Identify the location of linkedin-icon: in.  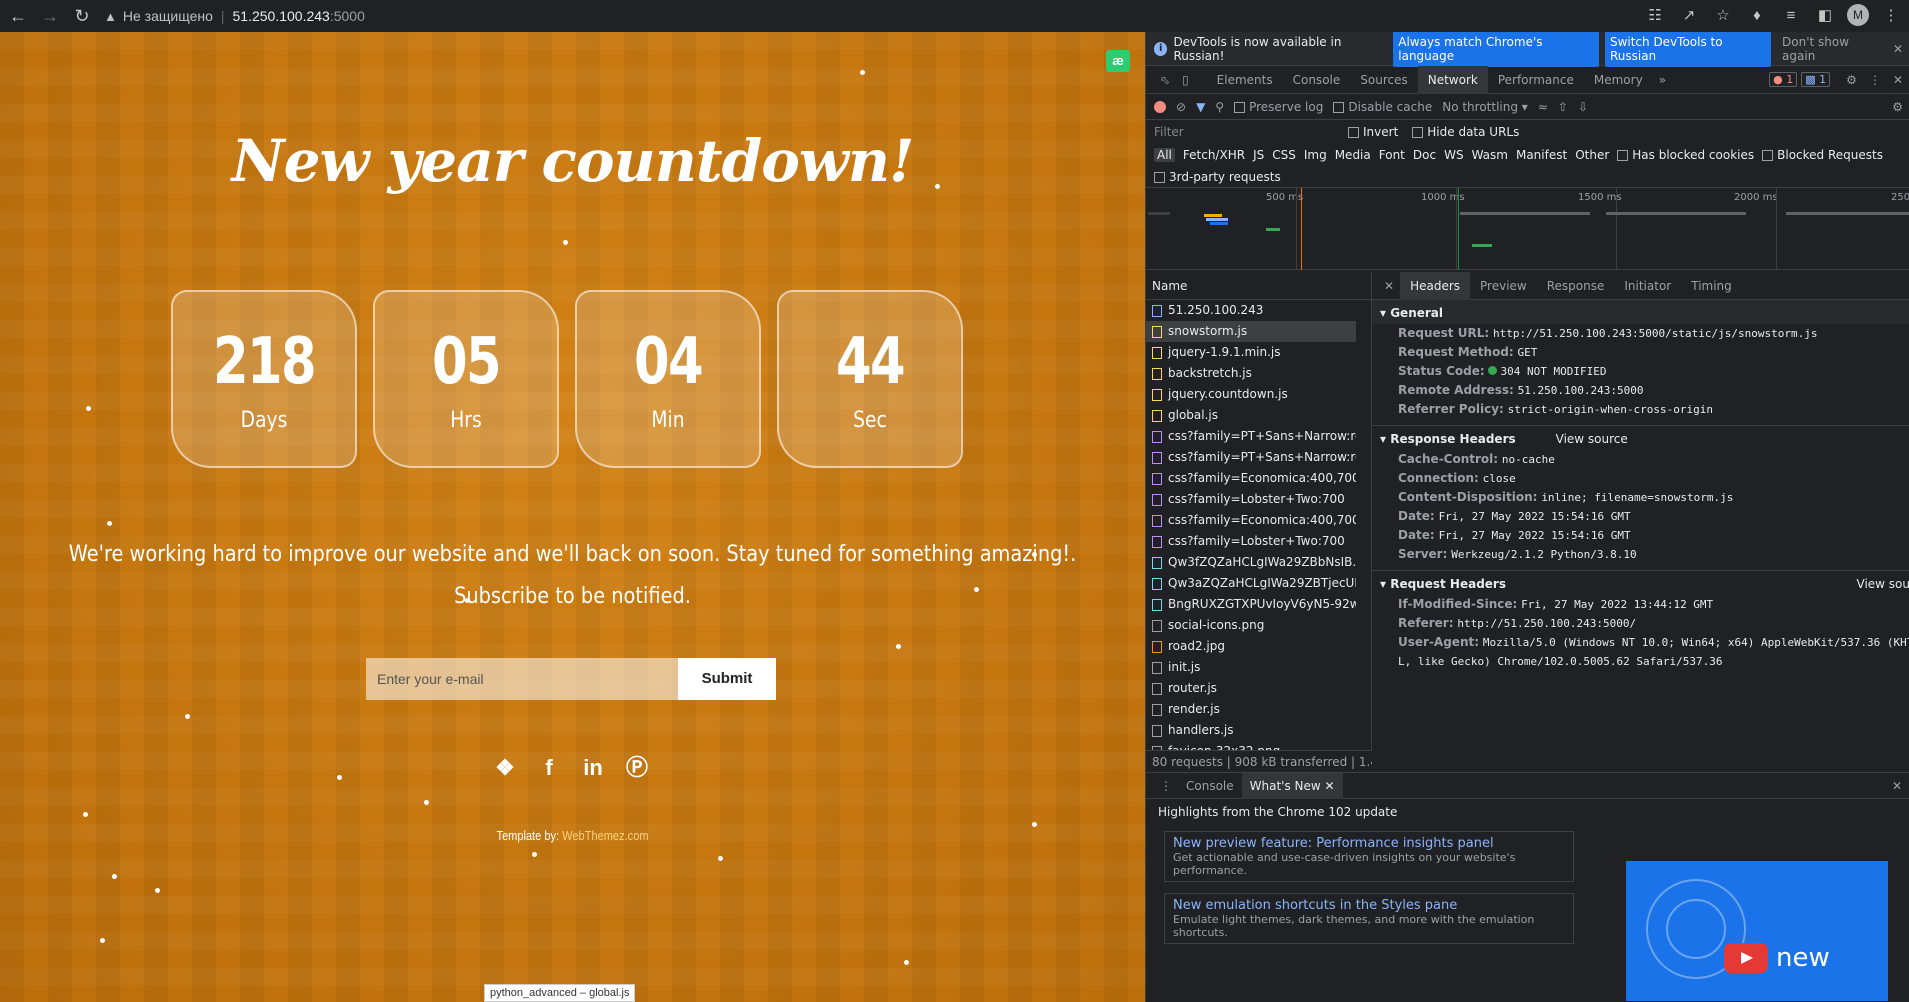
(593, 768).